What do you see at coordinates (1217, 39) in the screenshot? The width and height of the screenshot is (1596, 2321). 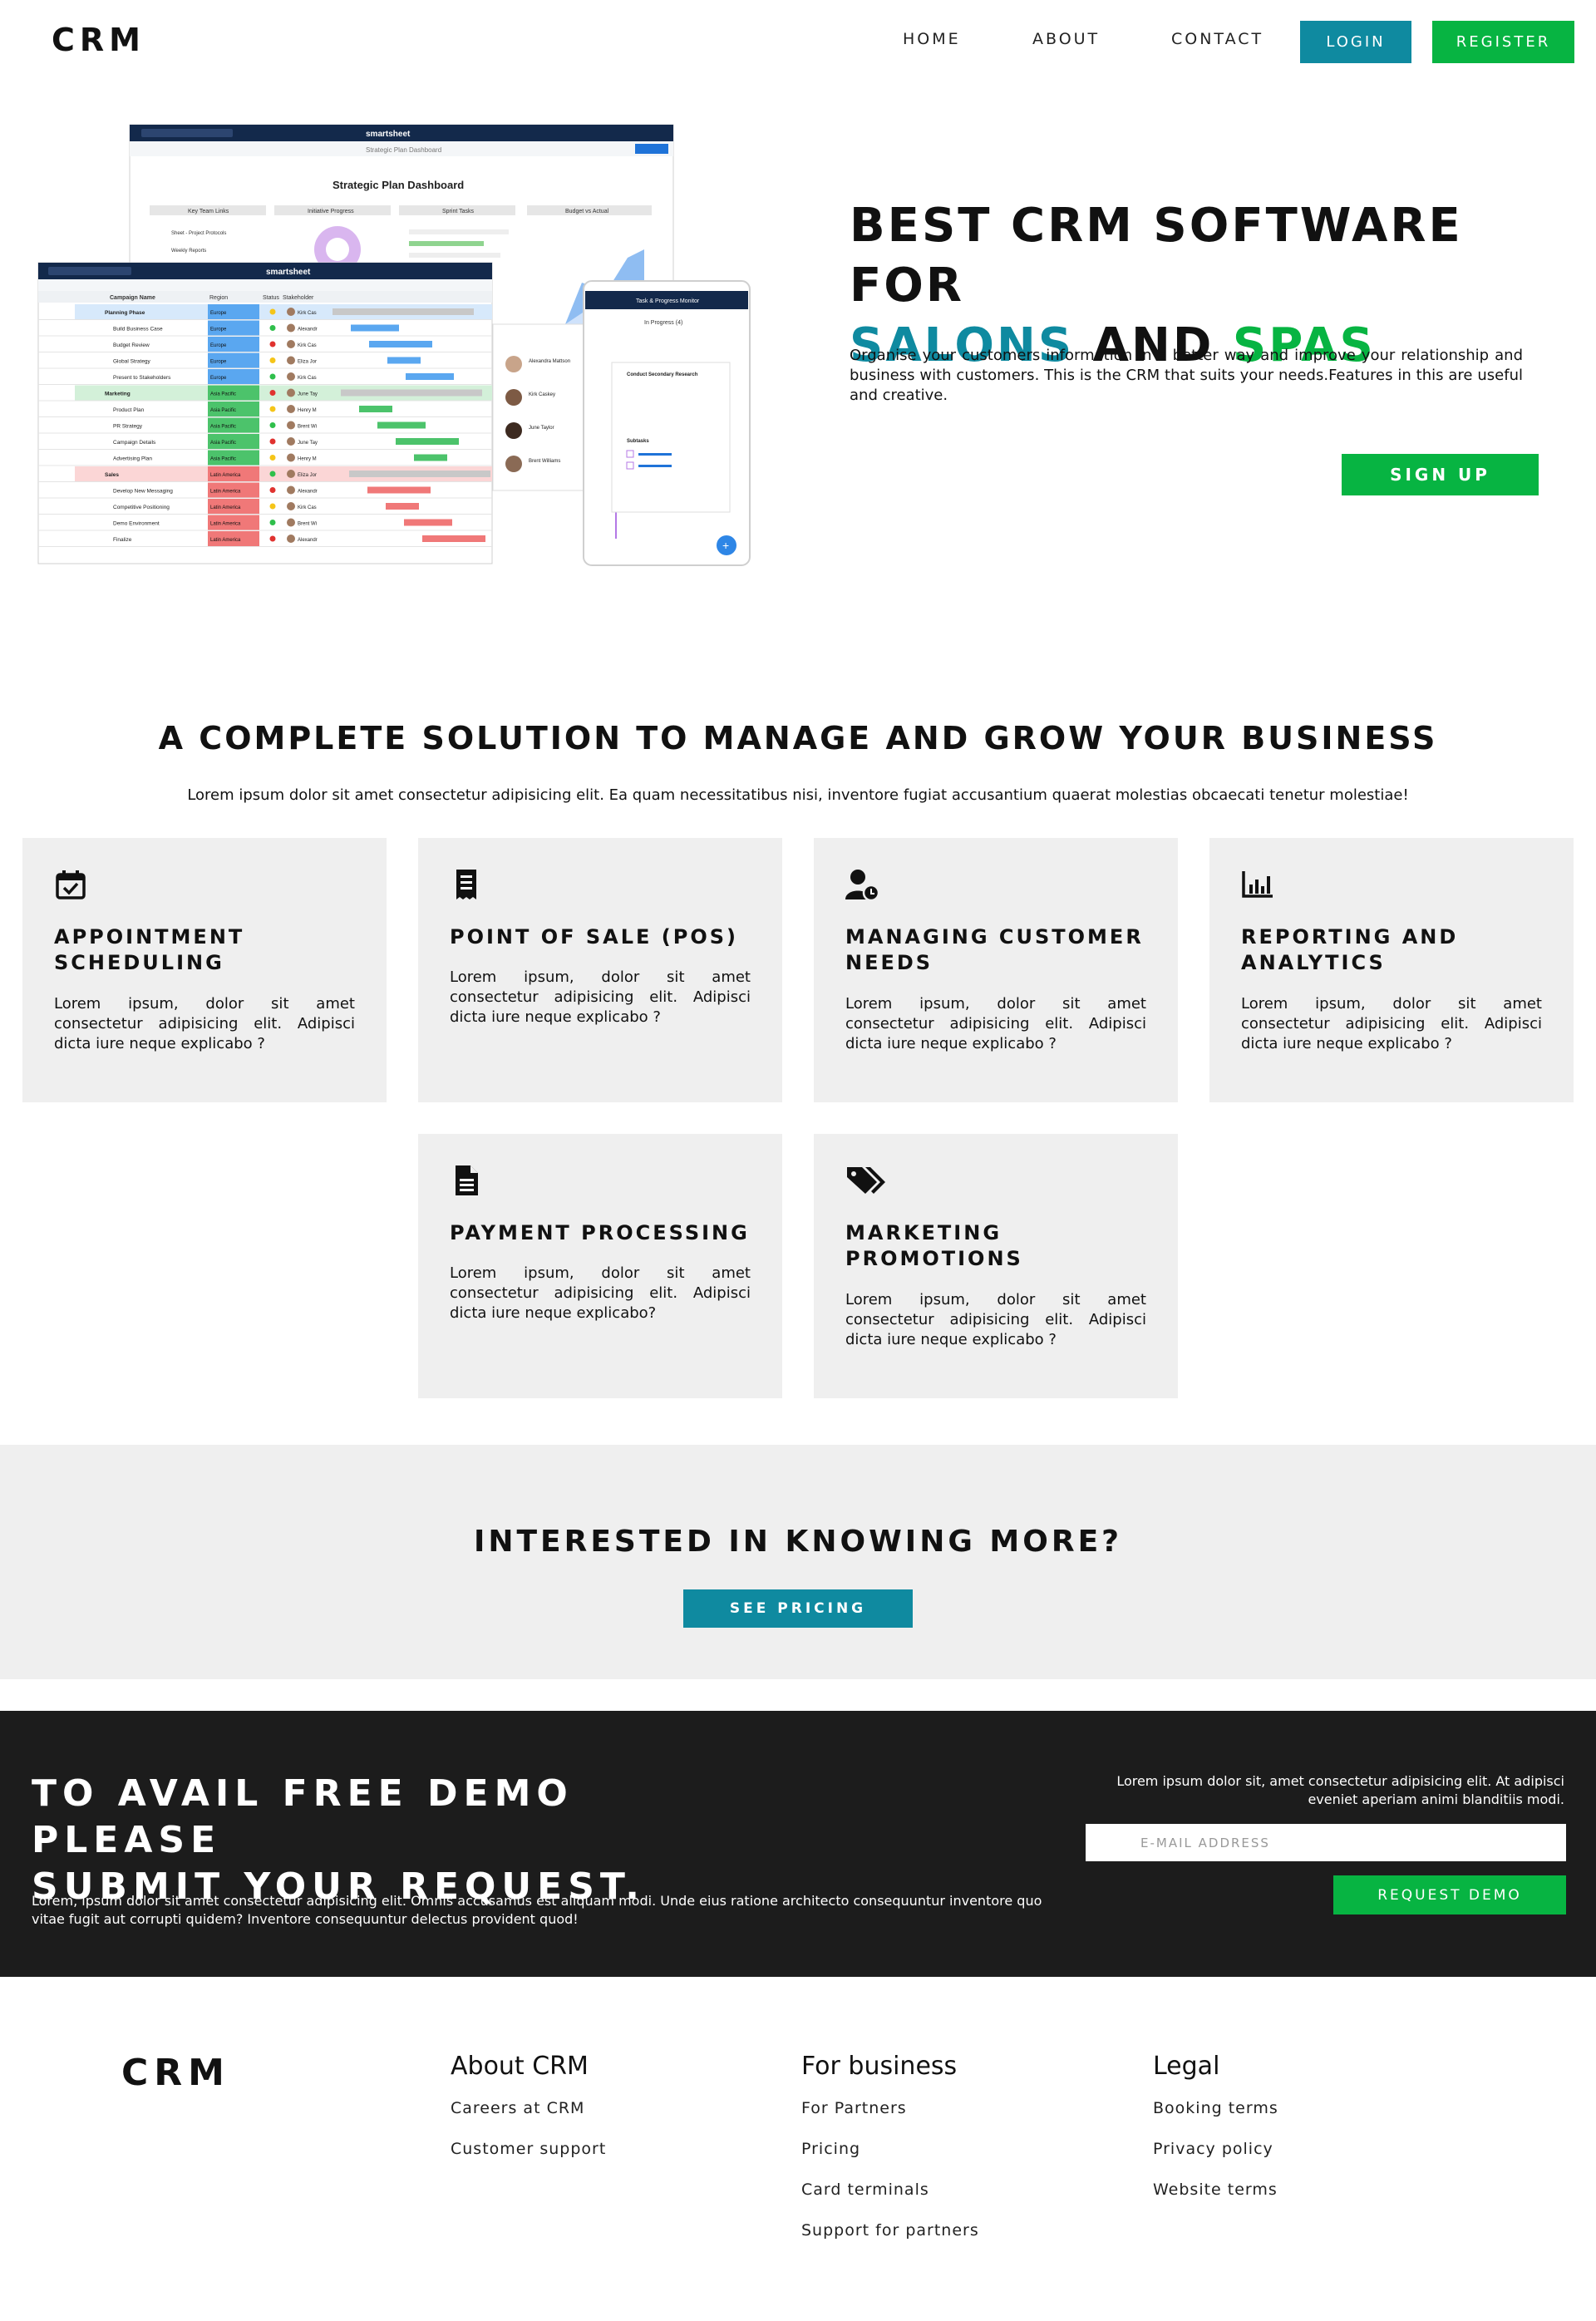 I see `nav-link-contact: CONTACT` at bounding box center [1217, 39].